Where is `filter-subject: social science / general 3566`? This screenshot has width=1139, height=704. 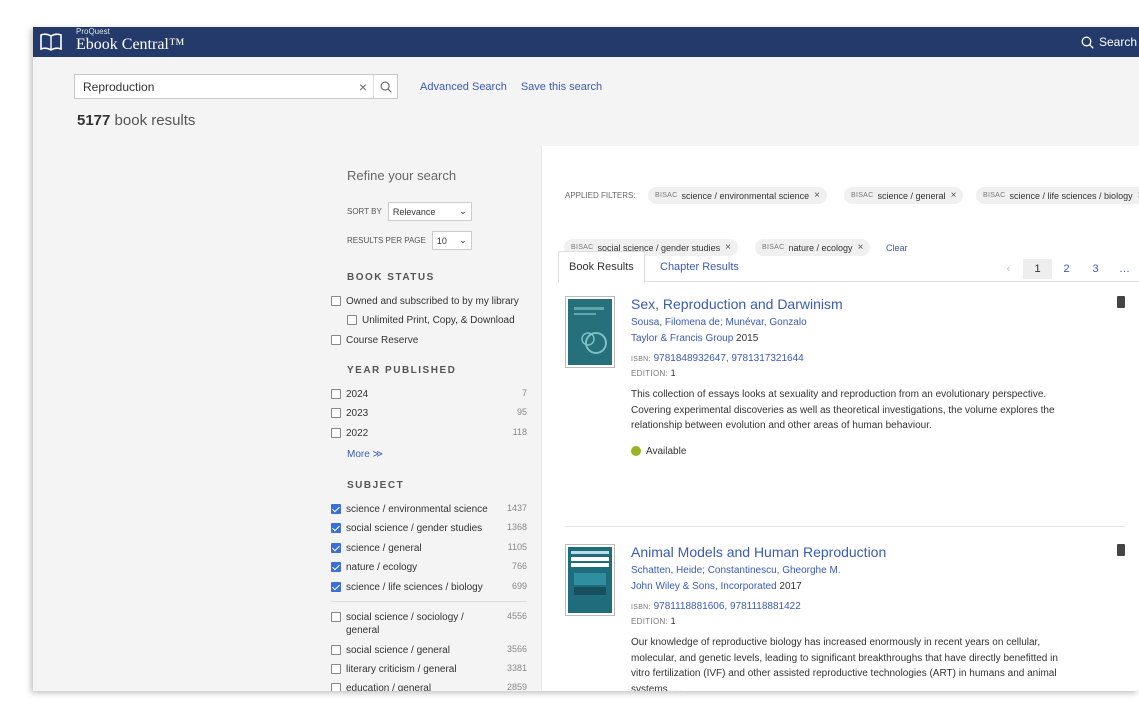
filter-subject: social science / general 3566 is located at coordinates (429, 650).